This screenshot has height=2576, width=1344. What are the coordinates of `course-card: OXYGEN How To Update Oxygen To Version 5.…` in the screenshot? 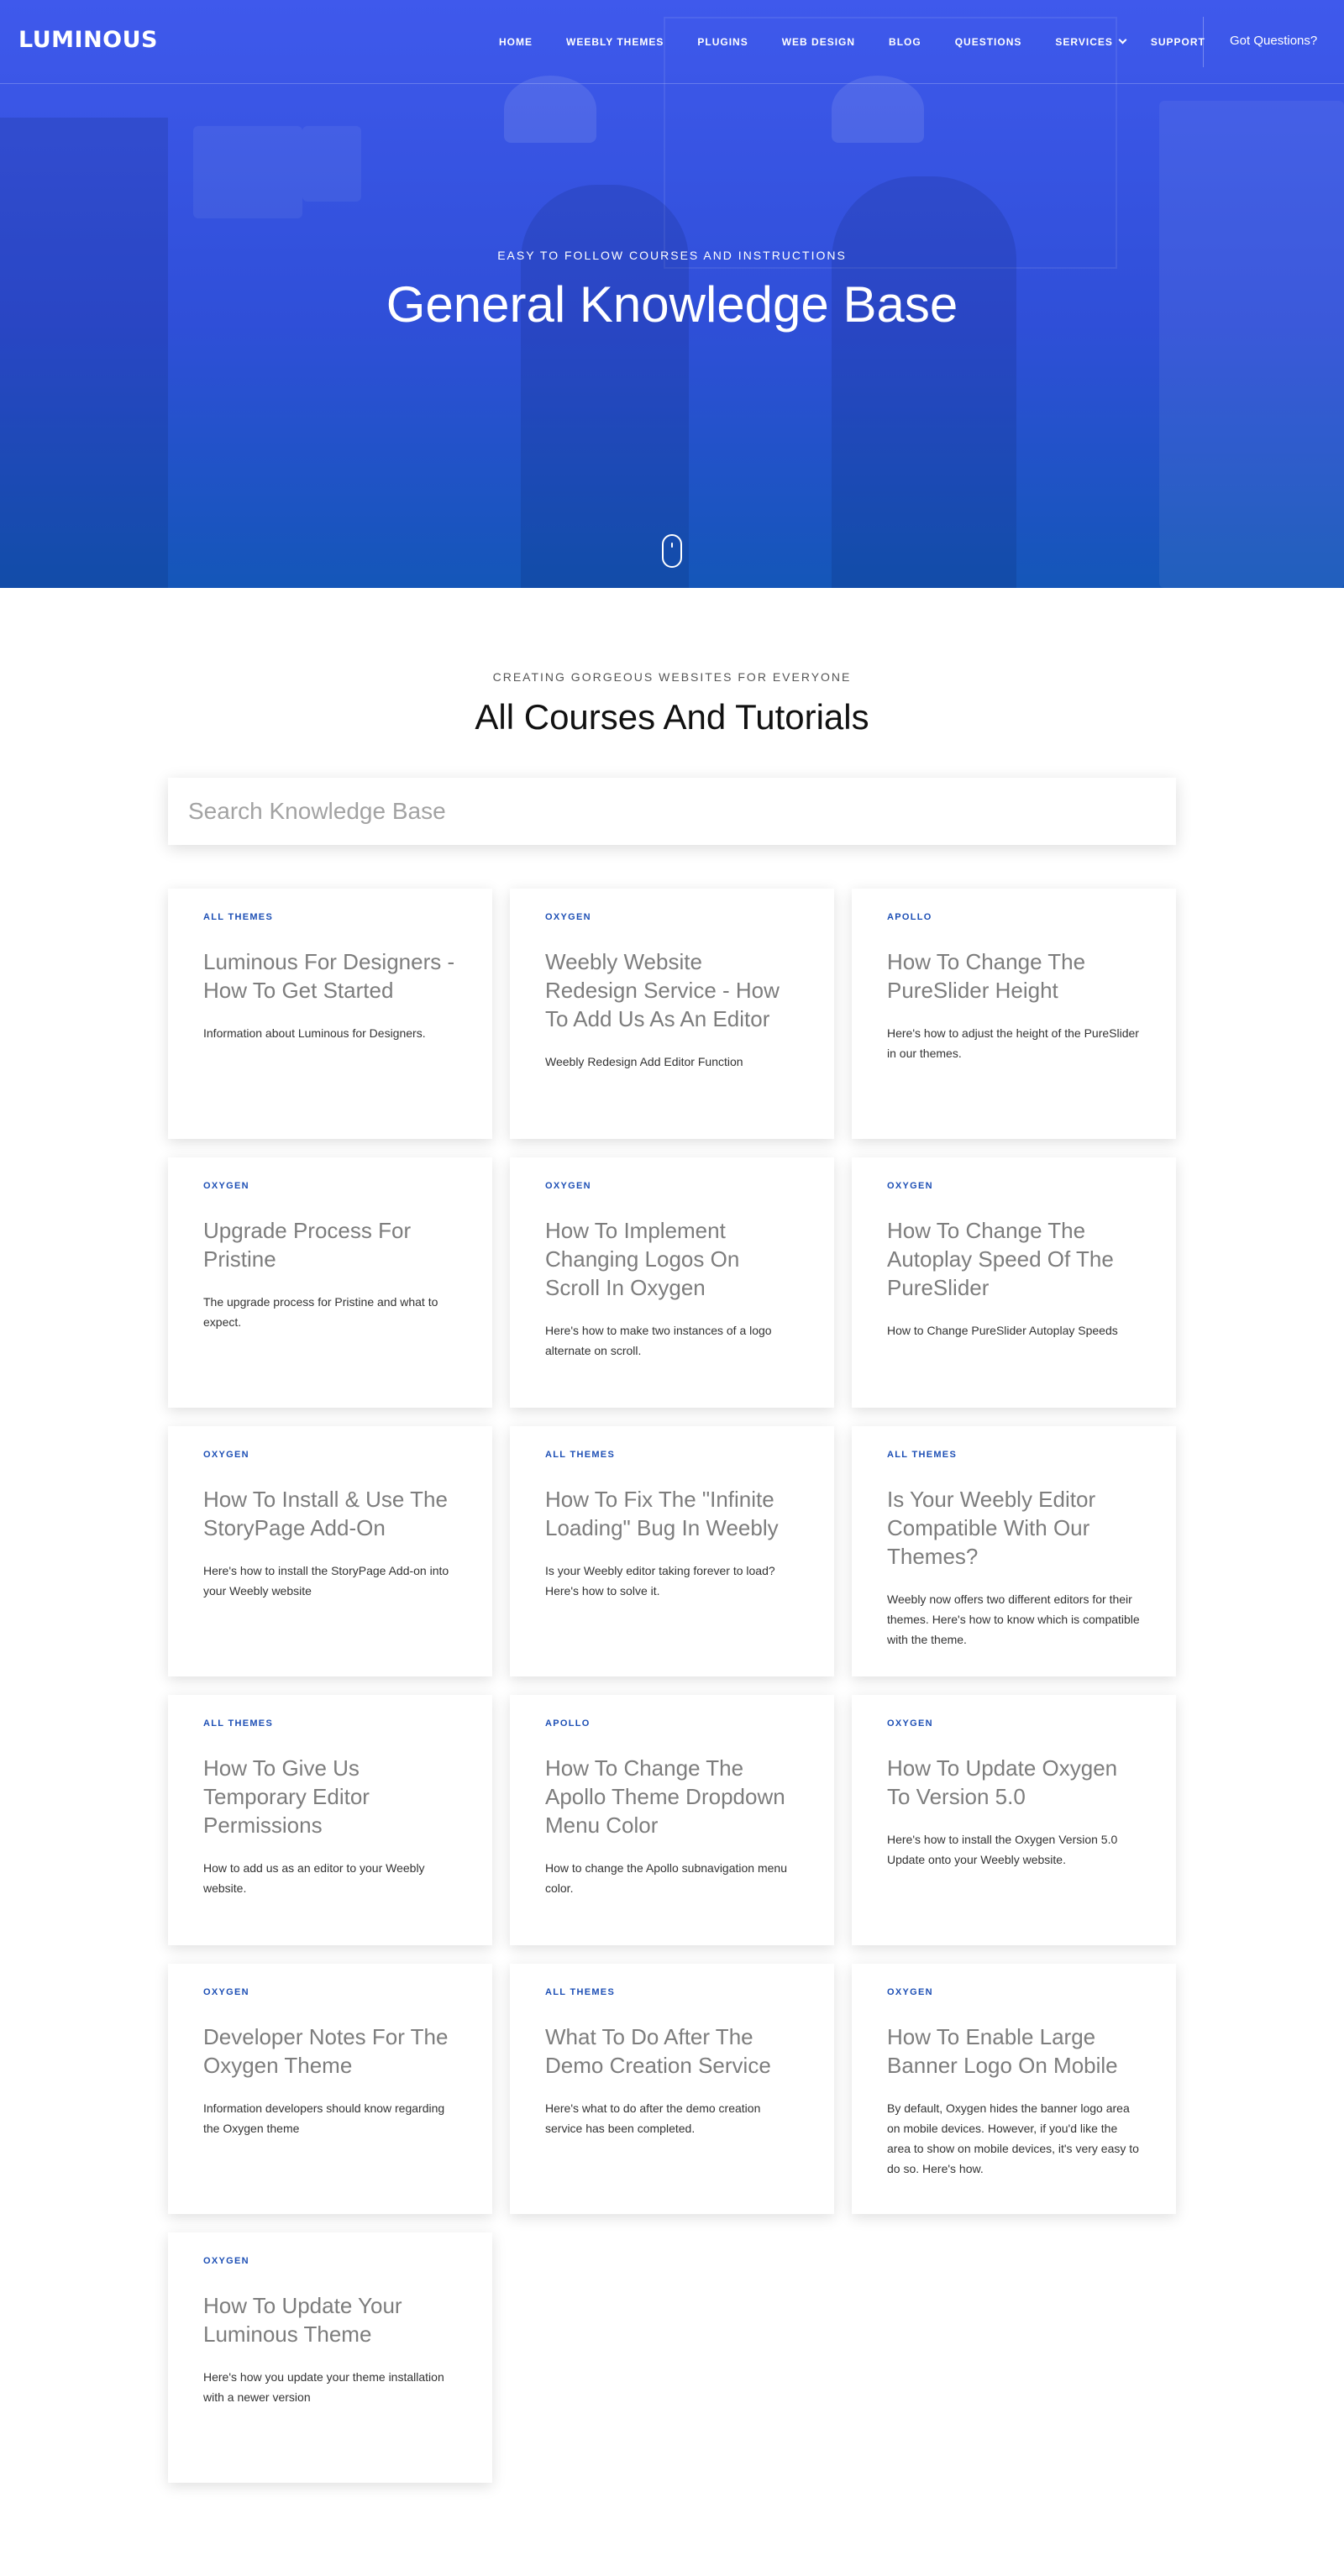 It's located at (1014, 1820).